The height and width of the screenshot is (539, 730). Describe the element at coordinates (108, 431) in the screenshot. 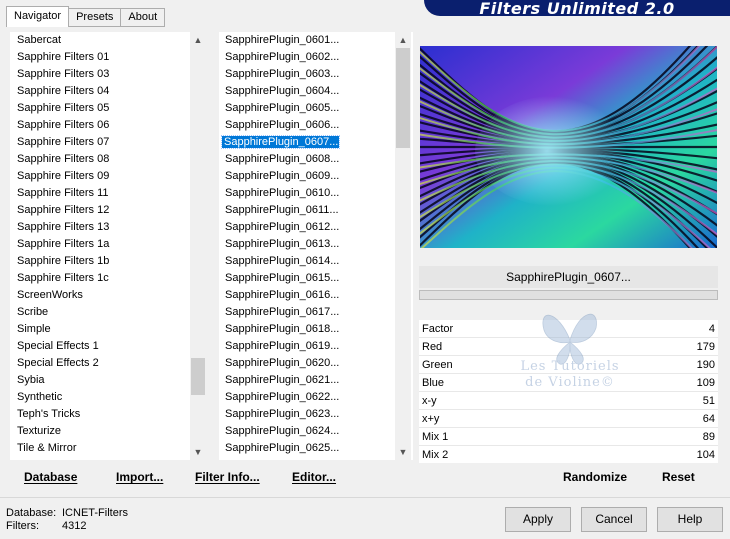

I see `category-item: Texturize` at that location.